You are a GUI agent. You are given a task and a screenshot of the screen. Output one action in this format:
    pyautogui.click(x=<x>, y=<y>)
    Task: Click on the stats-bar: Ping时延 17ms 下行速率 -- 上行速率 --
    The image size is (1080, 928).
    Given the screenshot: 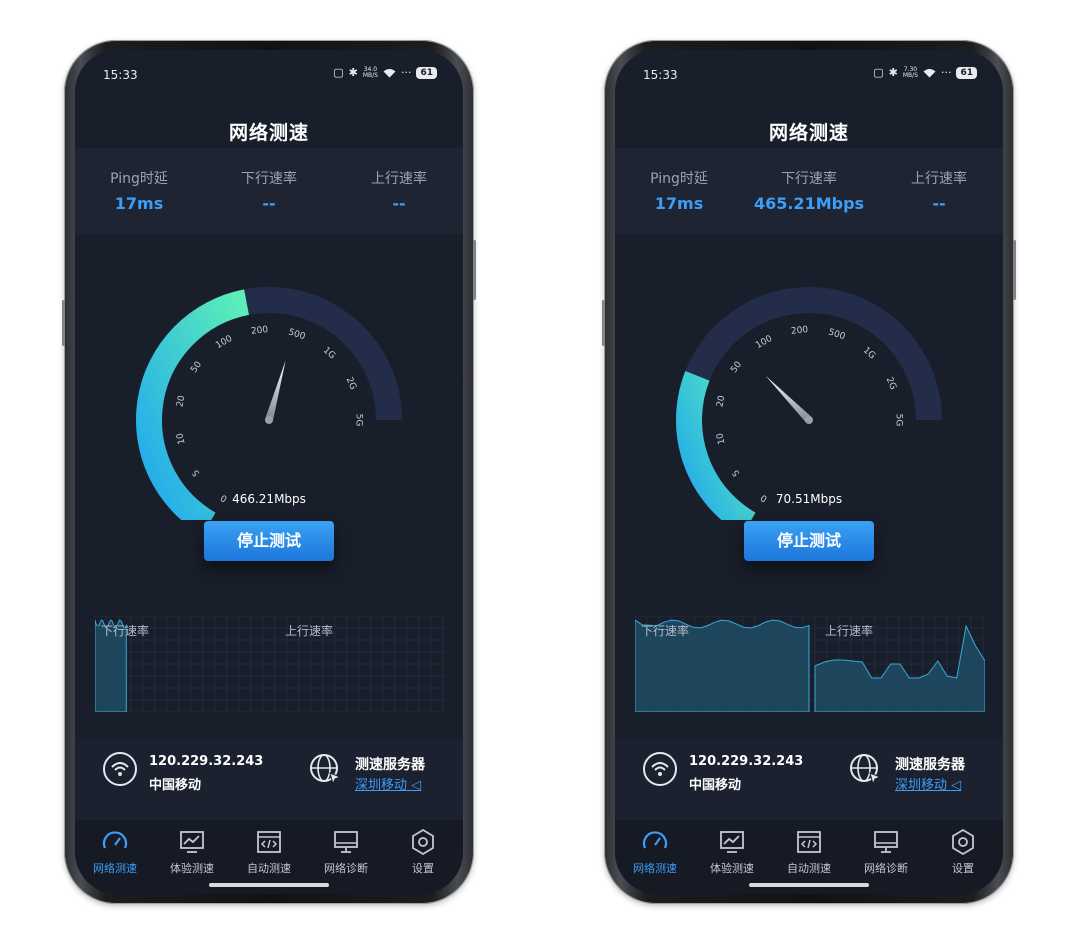 What is the action you would take?
    pyautogui.click(x=269, y=191)
    